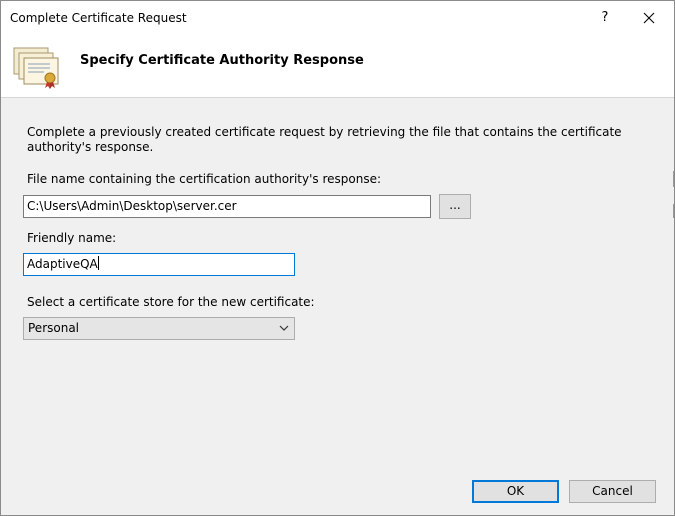 This screenshot has height=516, width=675. What do you see at coordinates (98, 18) in the screenshot?
I see `window-title: Complete Certificate Request` at bounding box center [98, 18].